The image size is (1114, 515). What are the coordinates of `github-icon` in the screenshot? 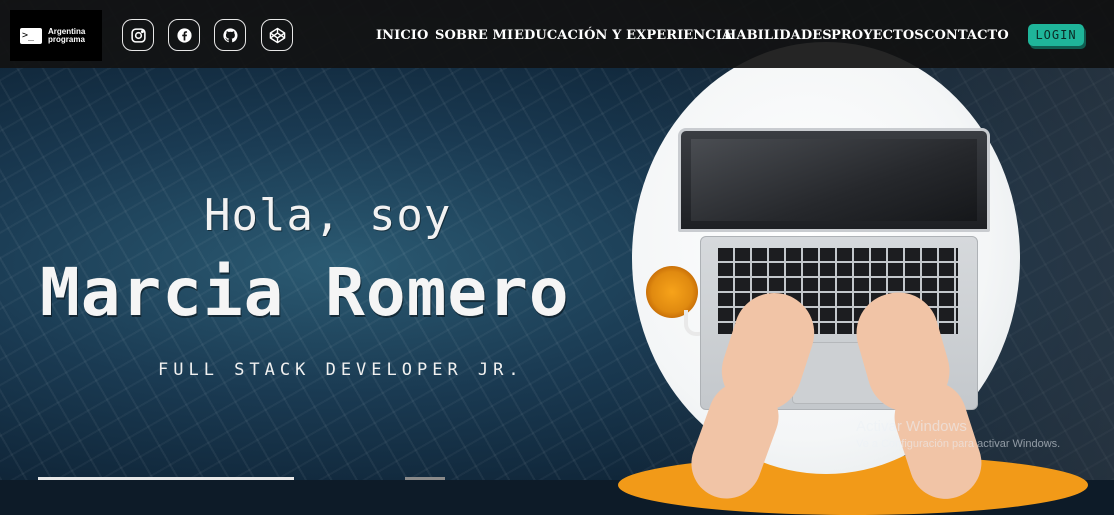 It's located at (229, 34).